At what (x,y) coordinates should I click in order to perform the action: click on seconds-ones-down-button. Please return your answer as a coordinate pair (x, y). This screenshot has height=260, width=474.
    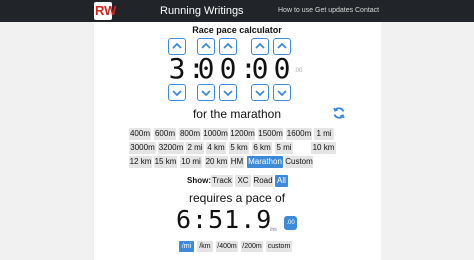
    Looking at the image, I should click on (282, 92).